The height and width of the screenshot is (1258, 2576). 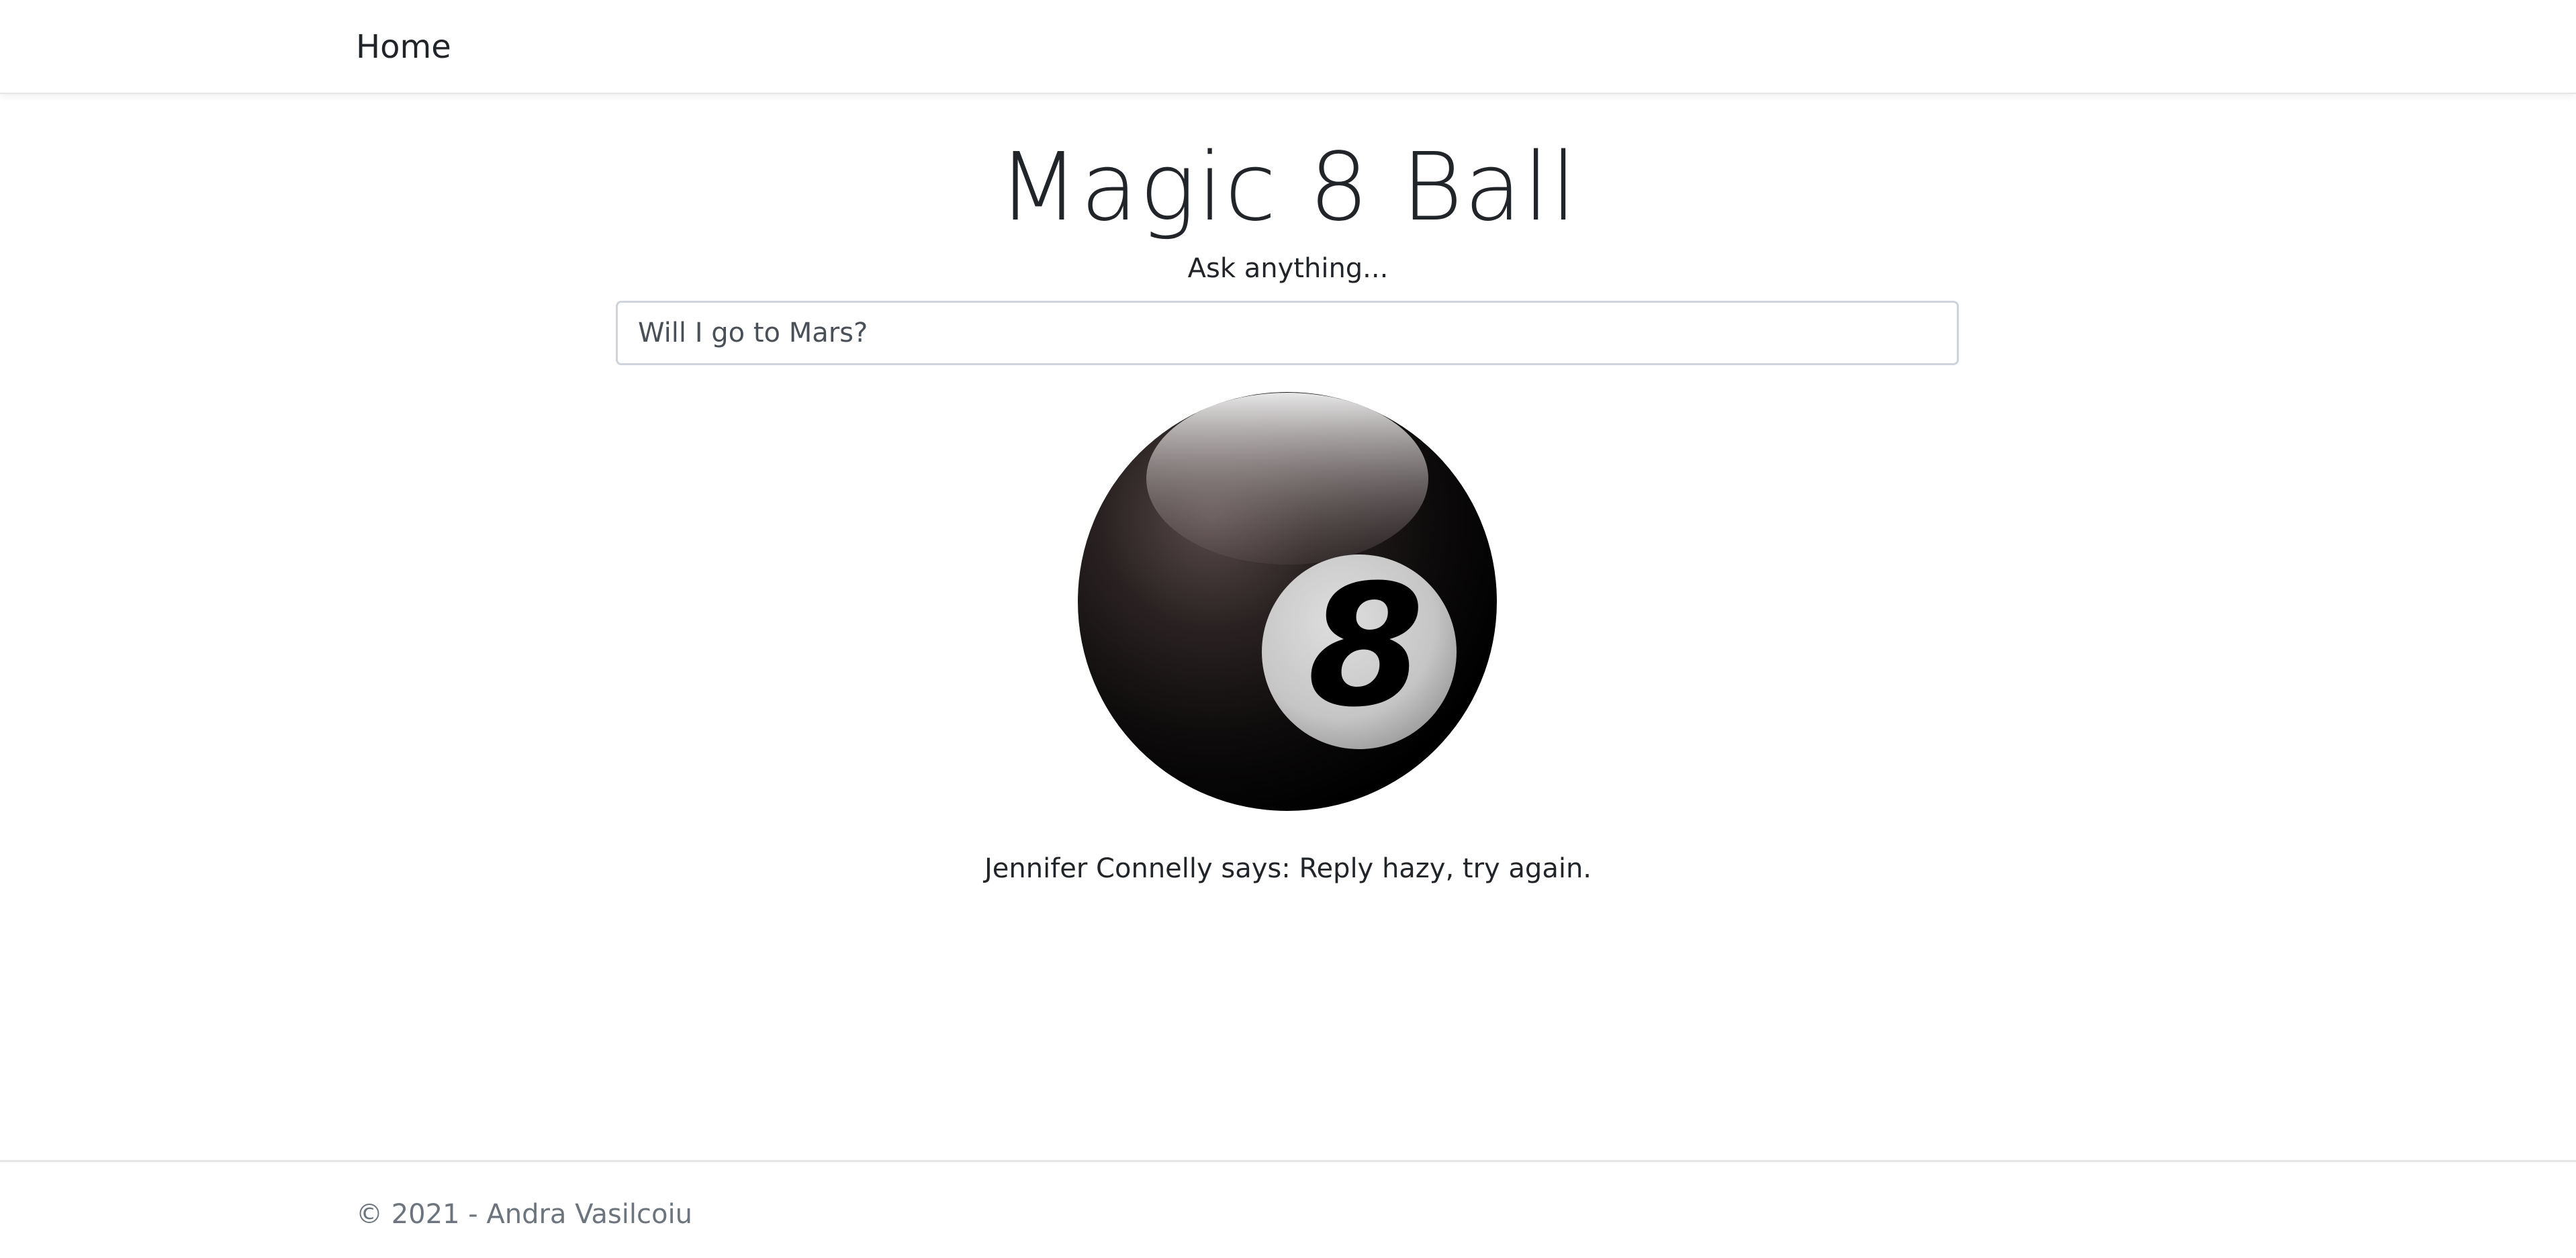 What do you see at coordinates (524, 1214) in the screenshot?
I see `footer-copyright: © 2021 - Andra Vasilcoiu` at bounding box center [524, 1214].